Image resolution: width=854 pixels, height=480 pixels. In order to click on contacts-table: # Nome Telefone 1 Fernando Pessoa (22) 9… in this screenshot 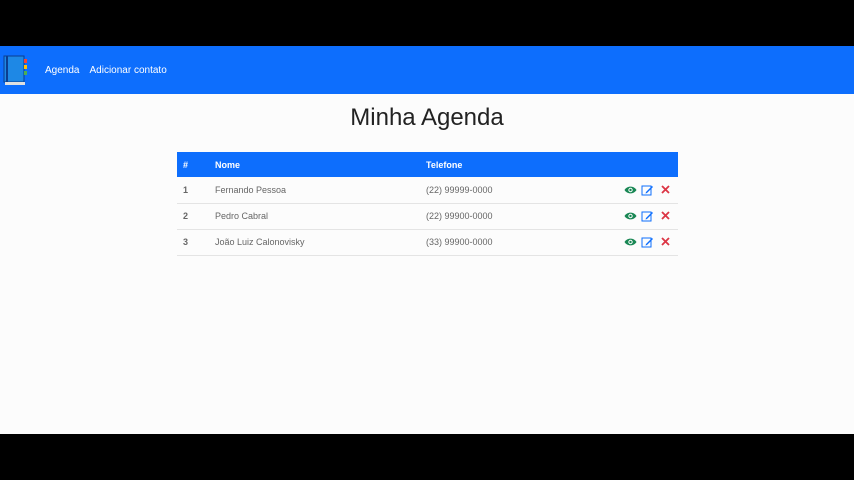, I will do `click(427, 204)`.